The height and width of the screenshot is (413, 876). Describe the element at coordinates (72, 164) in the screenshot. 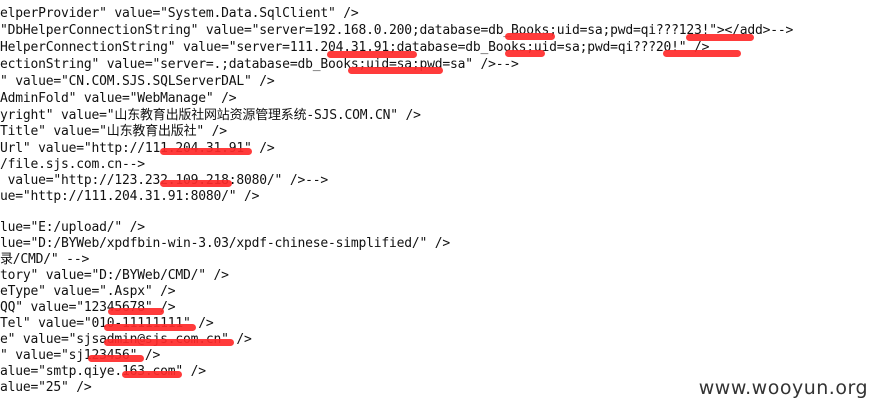

I see `config-line-10: /file.sjs.com.cn-->` at that location.